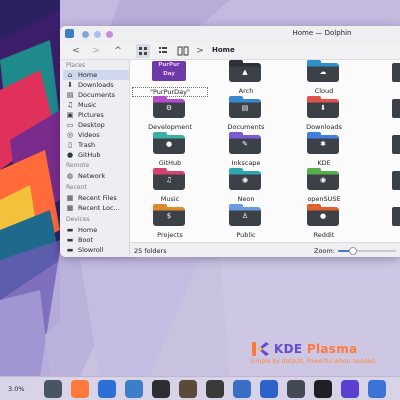  I want to click on folder-icon: ☁, so click(323, 71).